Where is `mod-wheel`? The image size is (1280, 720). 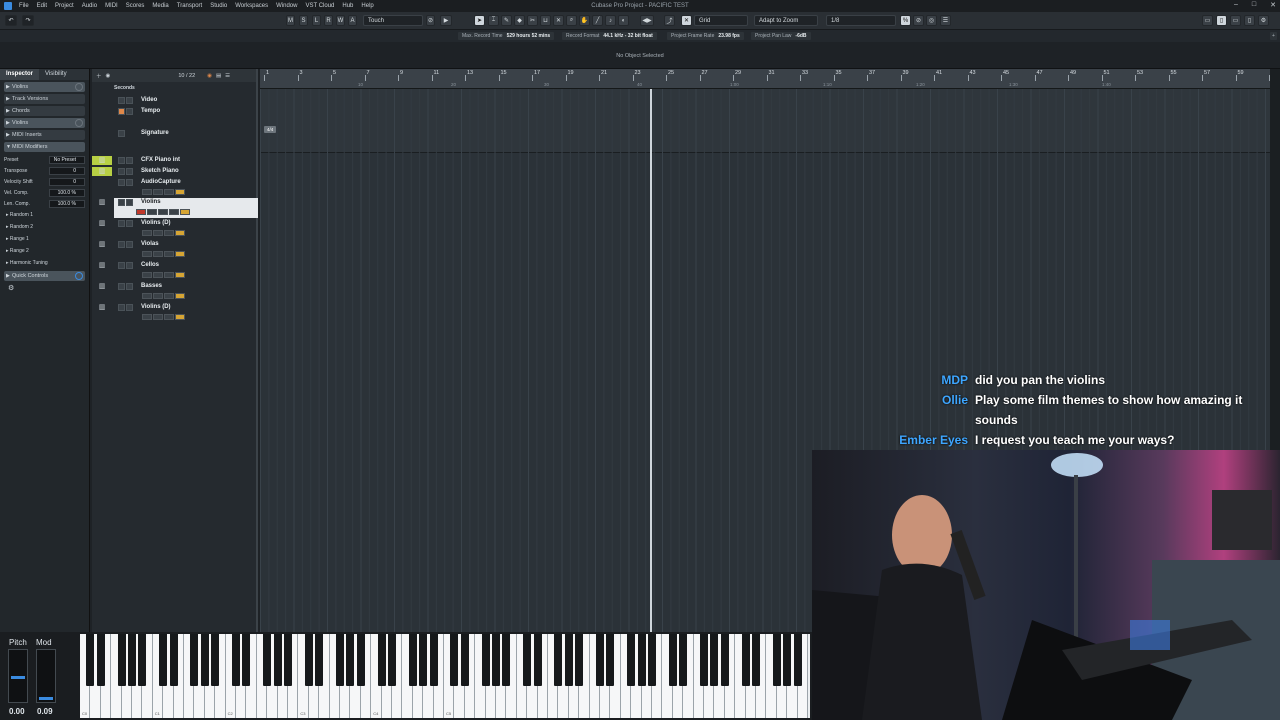 mod-wheel is located at coordinates (46, 676).